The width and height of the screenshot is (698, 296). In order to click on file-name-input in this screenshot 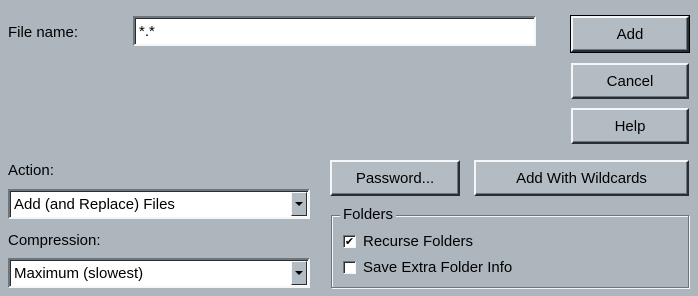, I will do `click(334, 31)`.